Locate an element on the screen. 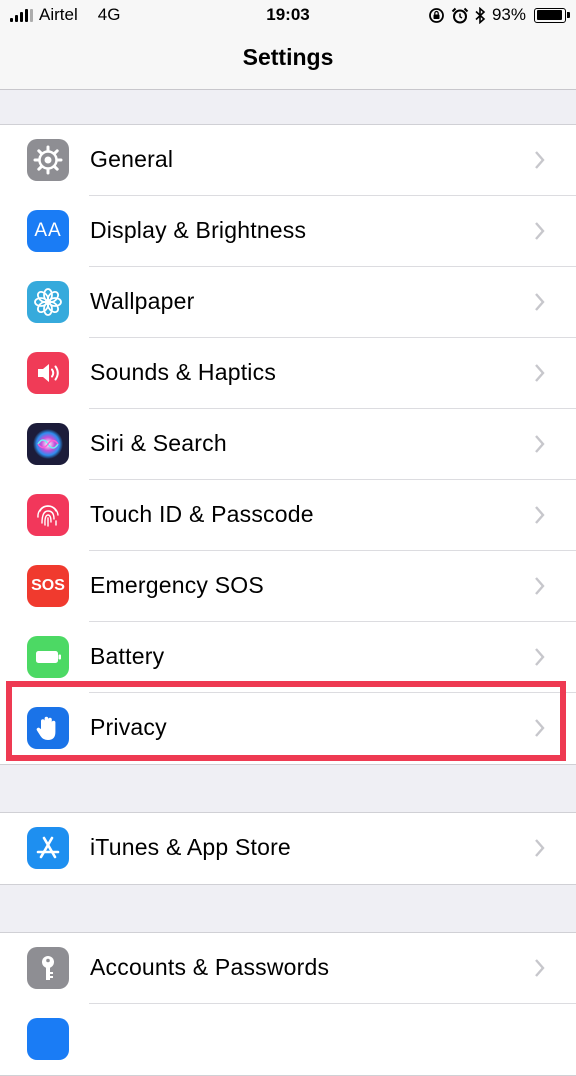 The image size is (576, 1076). sos-icon: SOS is located at coordinates (48, 586).